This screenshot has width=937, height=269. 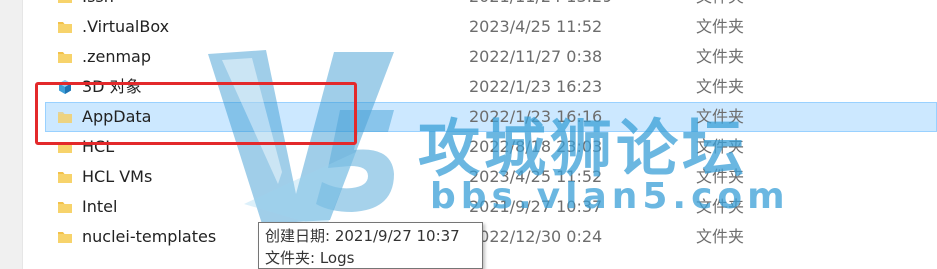 I want to click on file-name: 3D 对象, so click(x=112, y=86).